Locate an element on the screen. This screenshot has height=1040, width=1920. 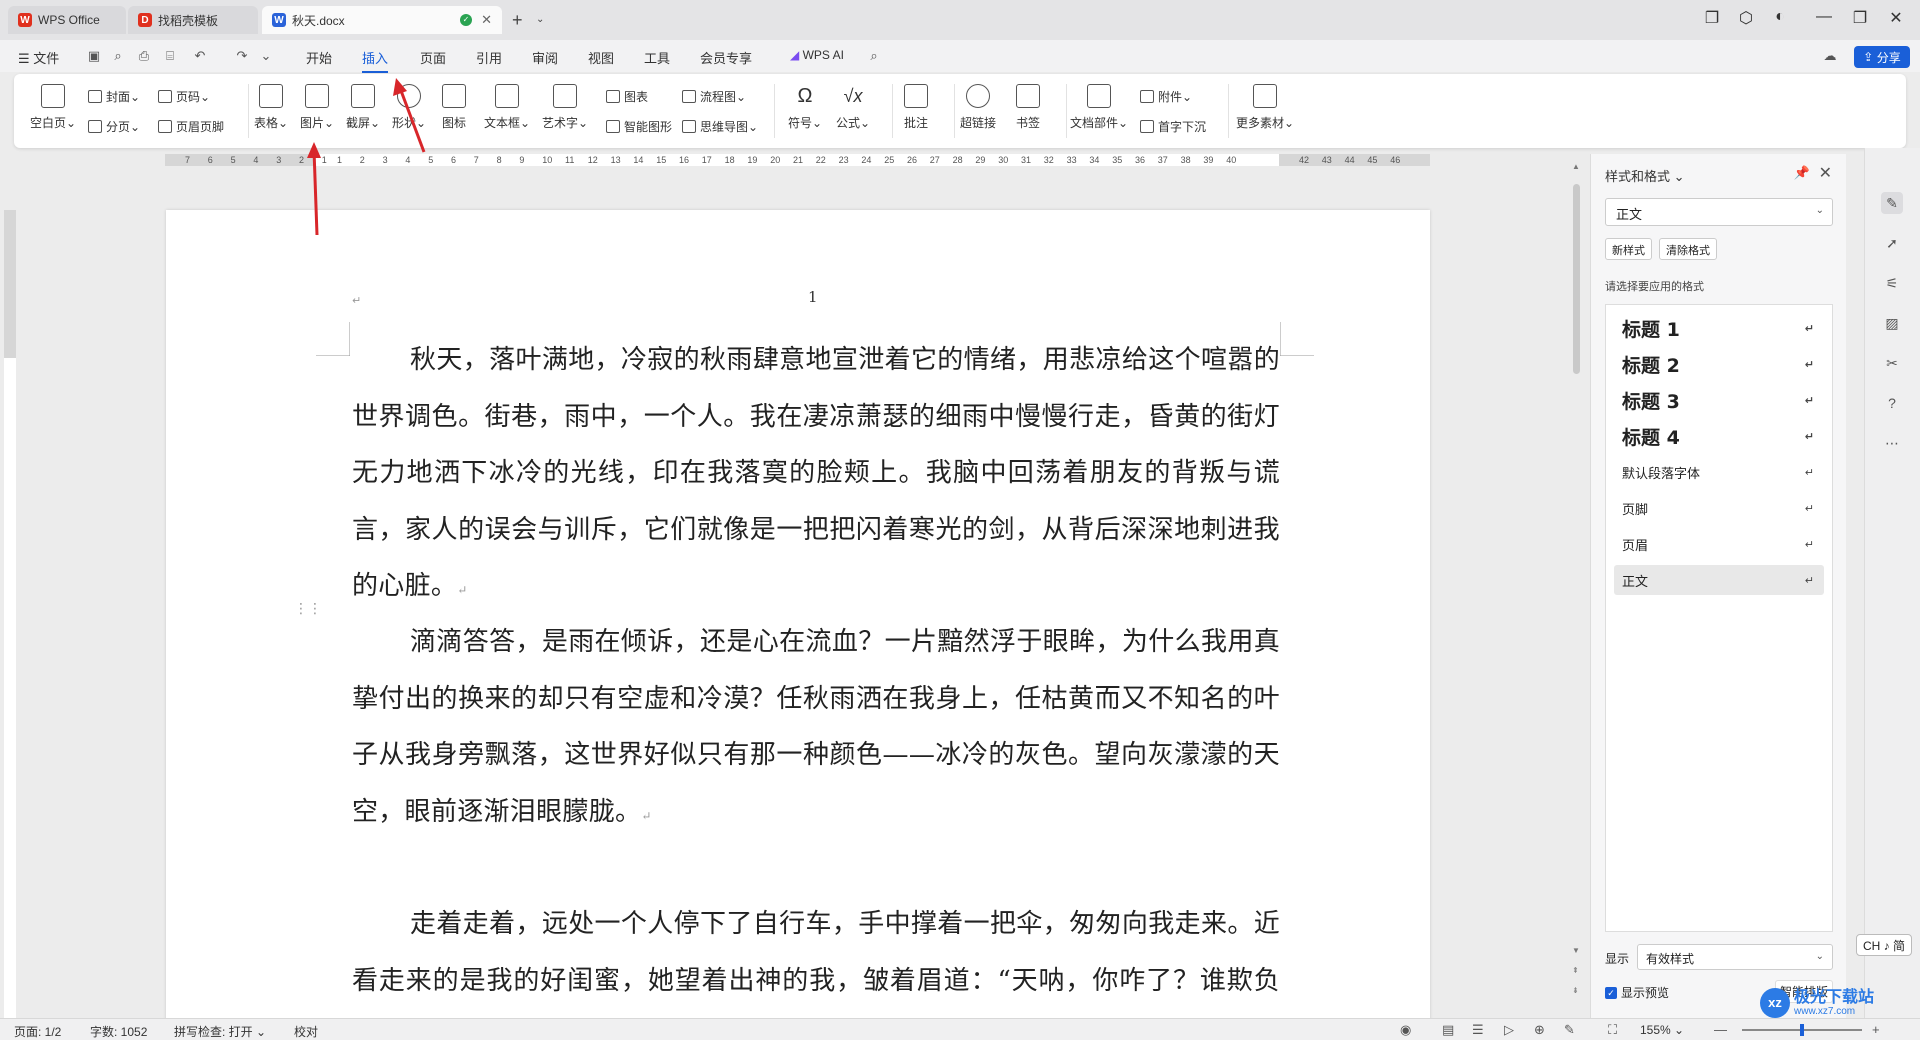
close-window-icon: ✕ is located at coordinates (1896, 18).